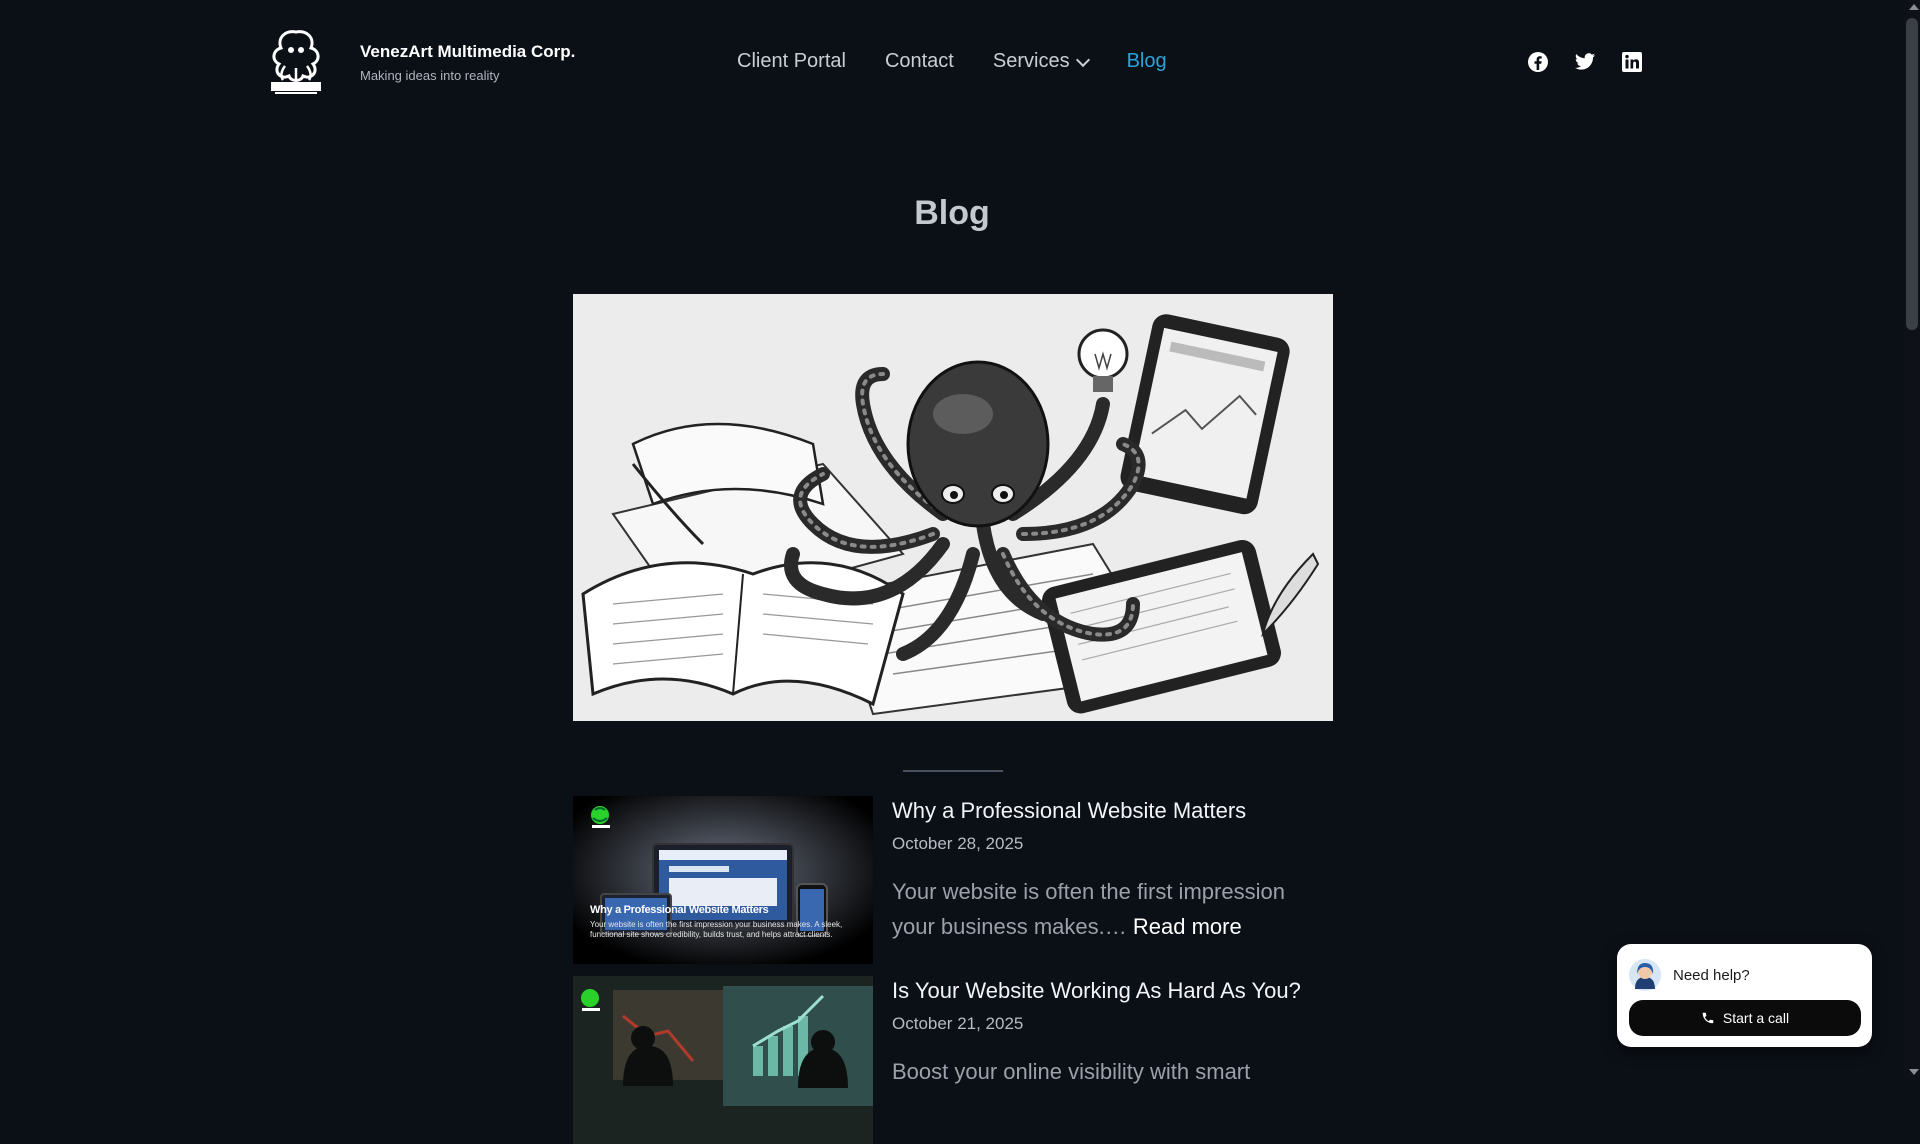 This screenshot has width=1920, height=1144. What do you see at coordinates (1912, 174) in the screenshot?
I see `scrollbar-thumb` at bounding box center [1912, 174].